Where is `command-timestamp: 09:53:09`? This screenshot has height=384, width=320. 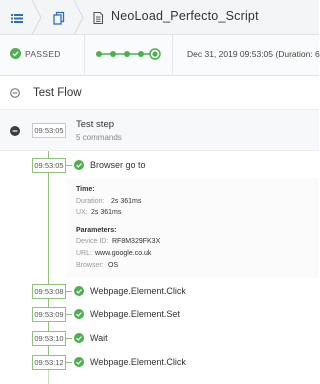
command-timestamp: 09:53:09 is located at coordinates (49, 314).